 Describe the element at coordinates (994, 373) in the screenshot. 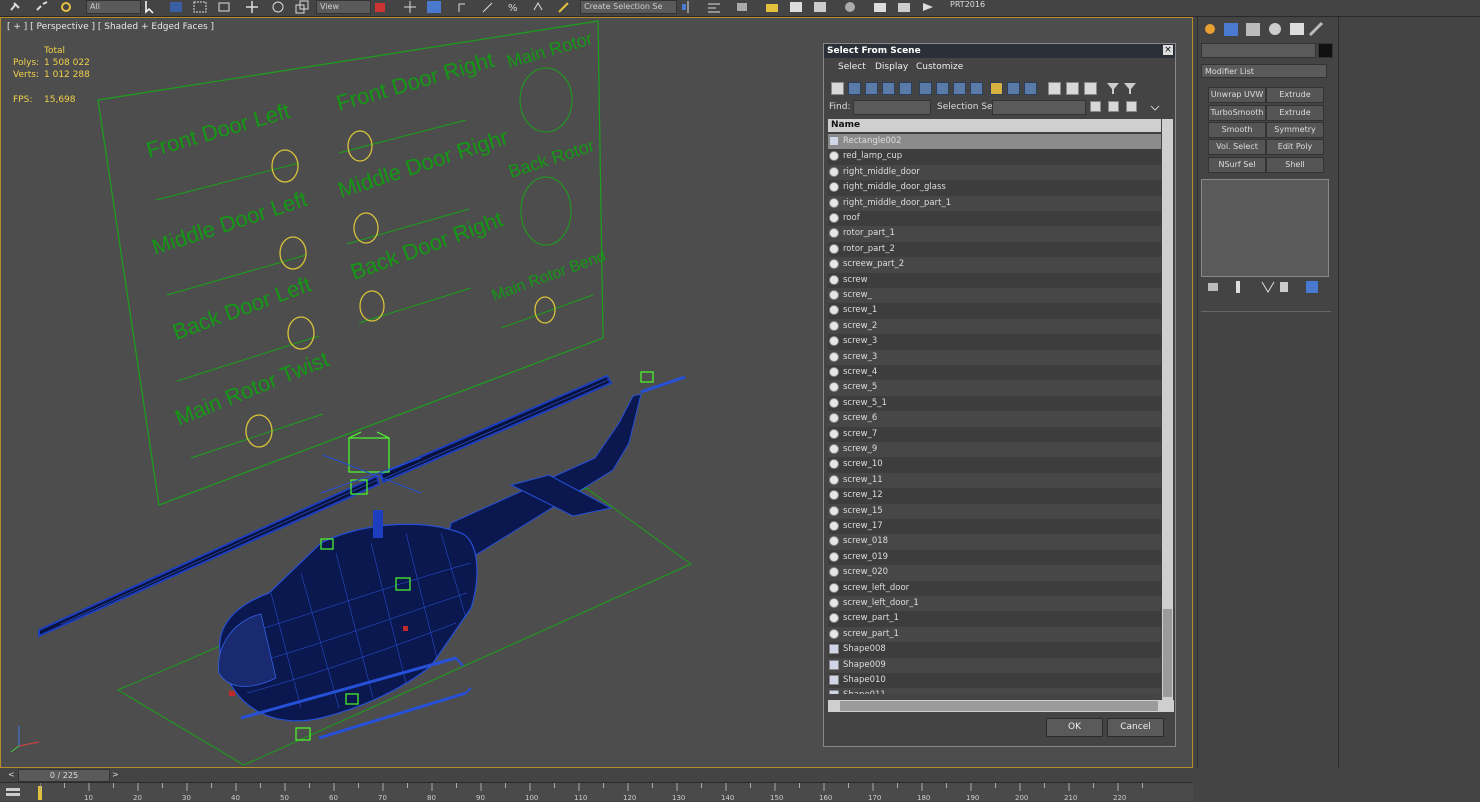

I see `list-item: screw_4` at that location.